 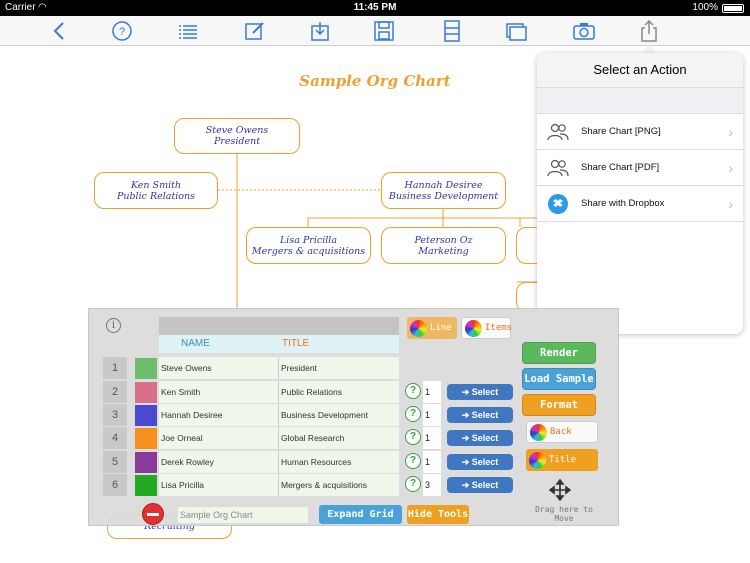 What do you see at coordinates (560, 490) in the screenshot?
I see `move-icon` at bounding box center [560, 490].